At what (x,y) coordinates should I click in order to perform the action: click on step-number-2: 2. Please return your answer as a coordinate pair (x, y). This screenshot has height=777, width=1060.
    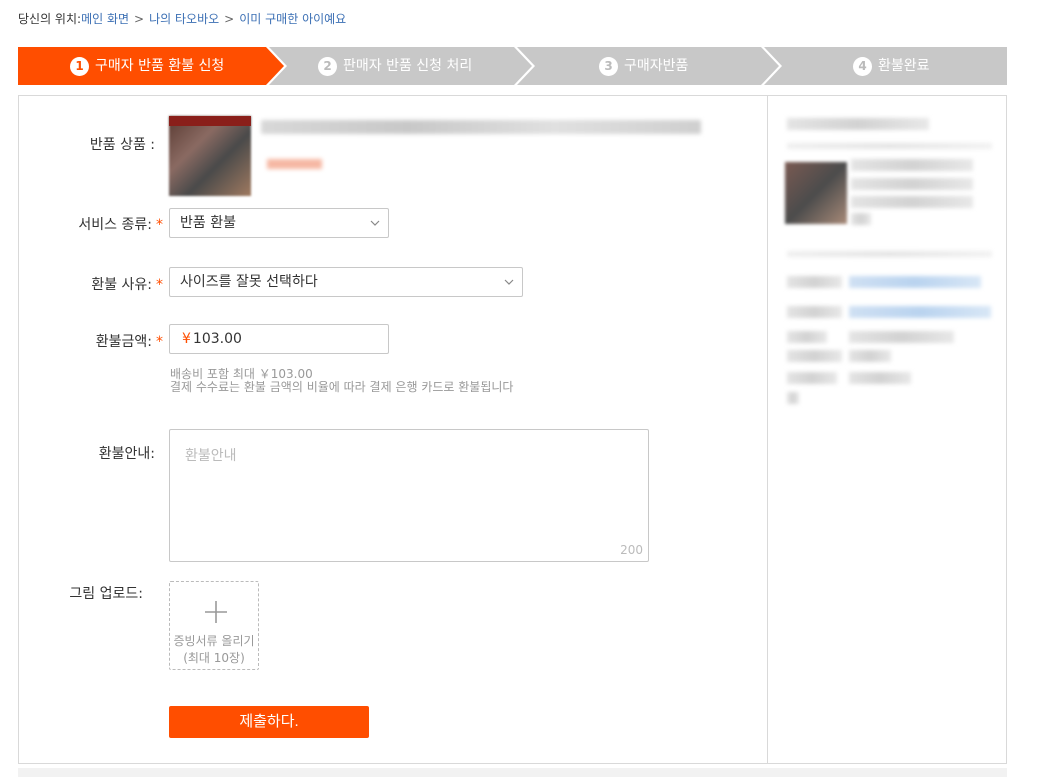
    Looking at the image, I should click on (327, 66).